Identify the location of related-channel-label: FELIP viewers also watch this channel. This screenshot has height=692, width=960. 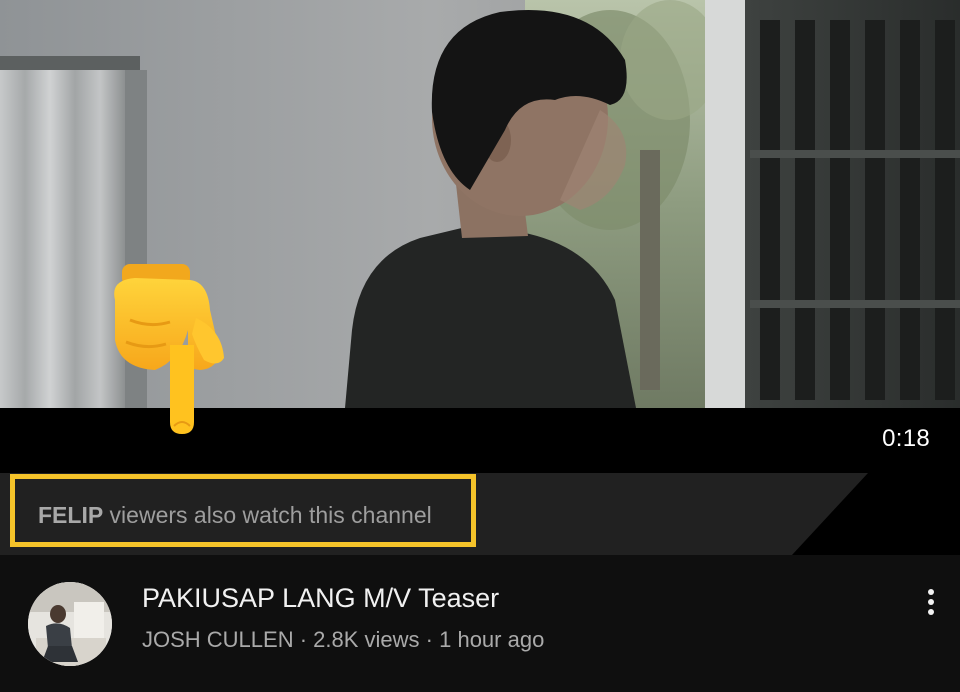
(235, 515).